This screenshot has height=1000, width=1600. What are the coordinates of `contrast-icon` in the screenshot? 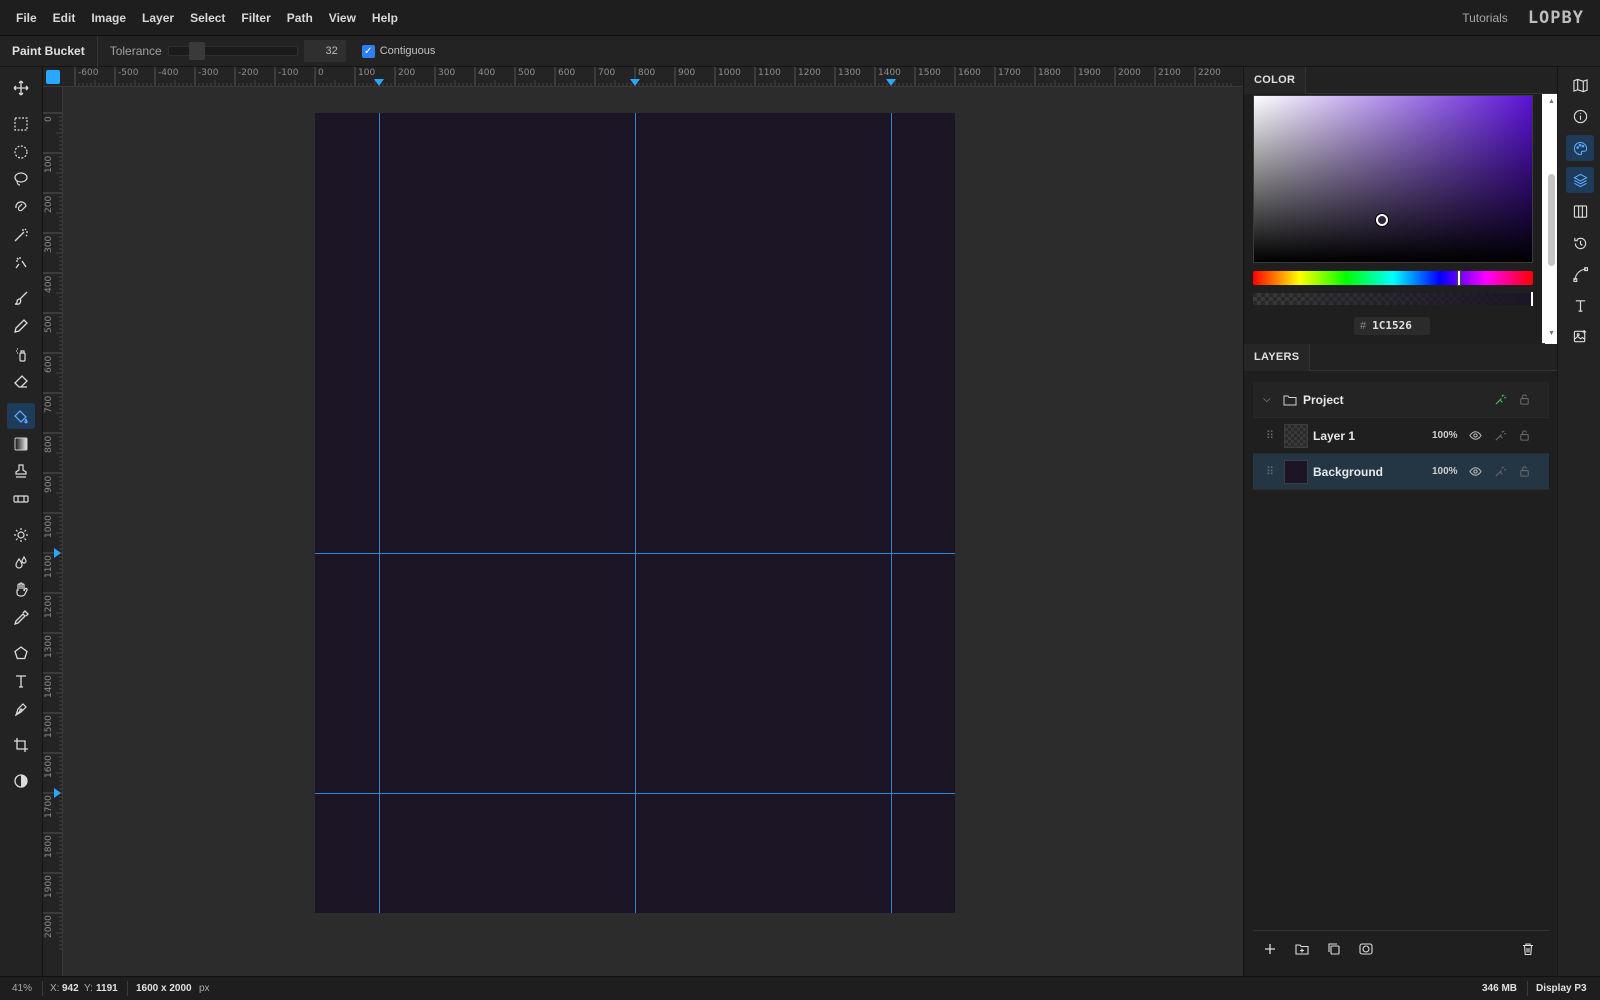 It's located at (21, 781).